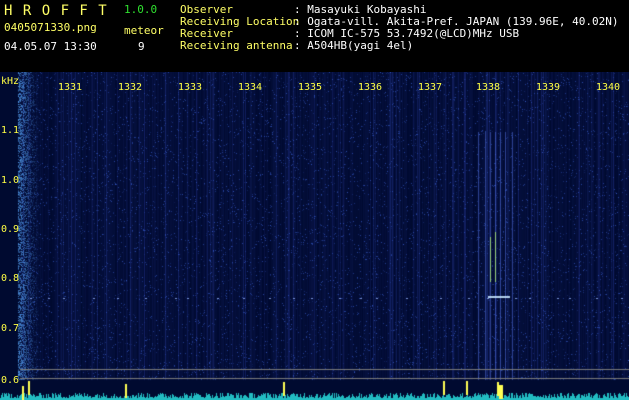  I want to click on x-tick-label: 1340, so click(608, 87).